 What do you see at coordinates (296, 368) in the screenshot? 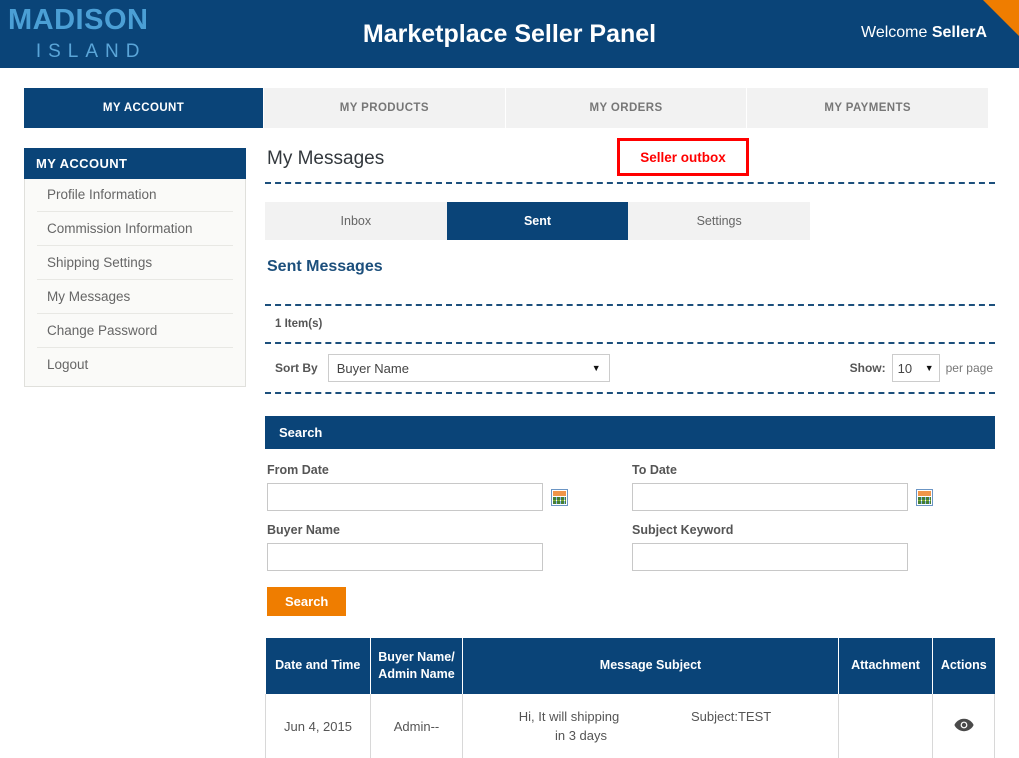
I see `sort-by-label: Sort By` at bounding box center [296, 368].